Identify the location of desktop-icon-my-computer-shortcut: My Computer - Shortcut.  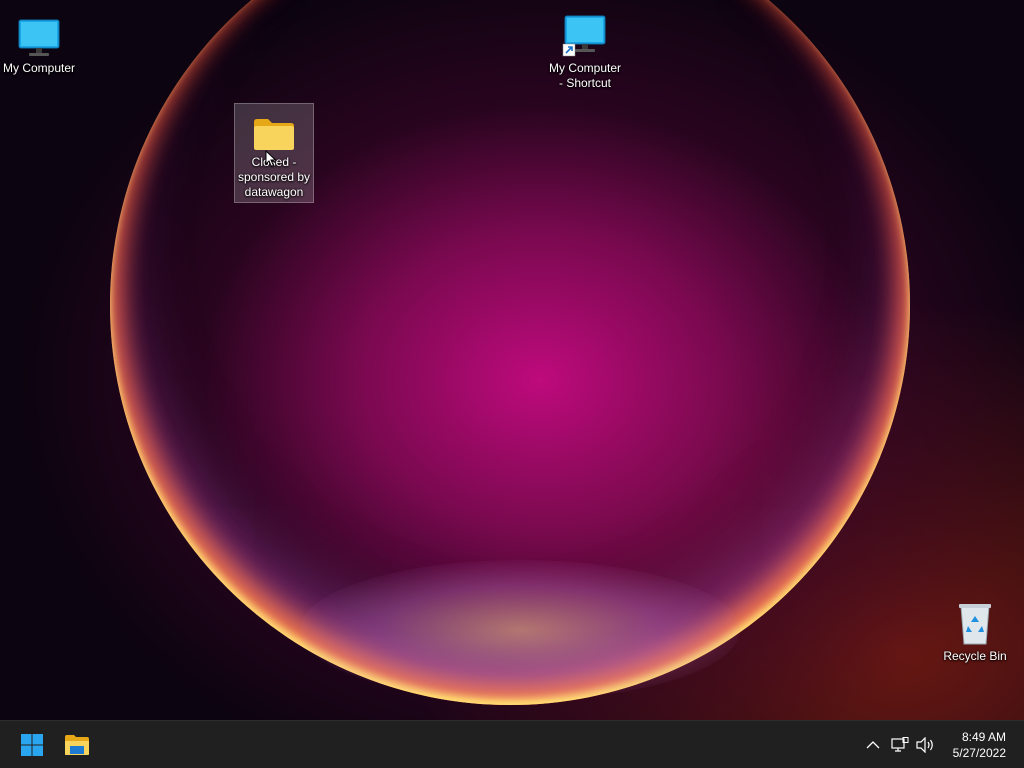
(585, 50).